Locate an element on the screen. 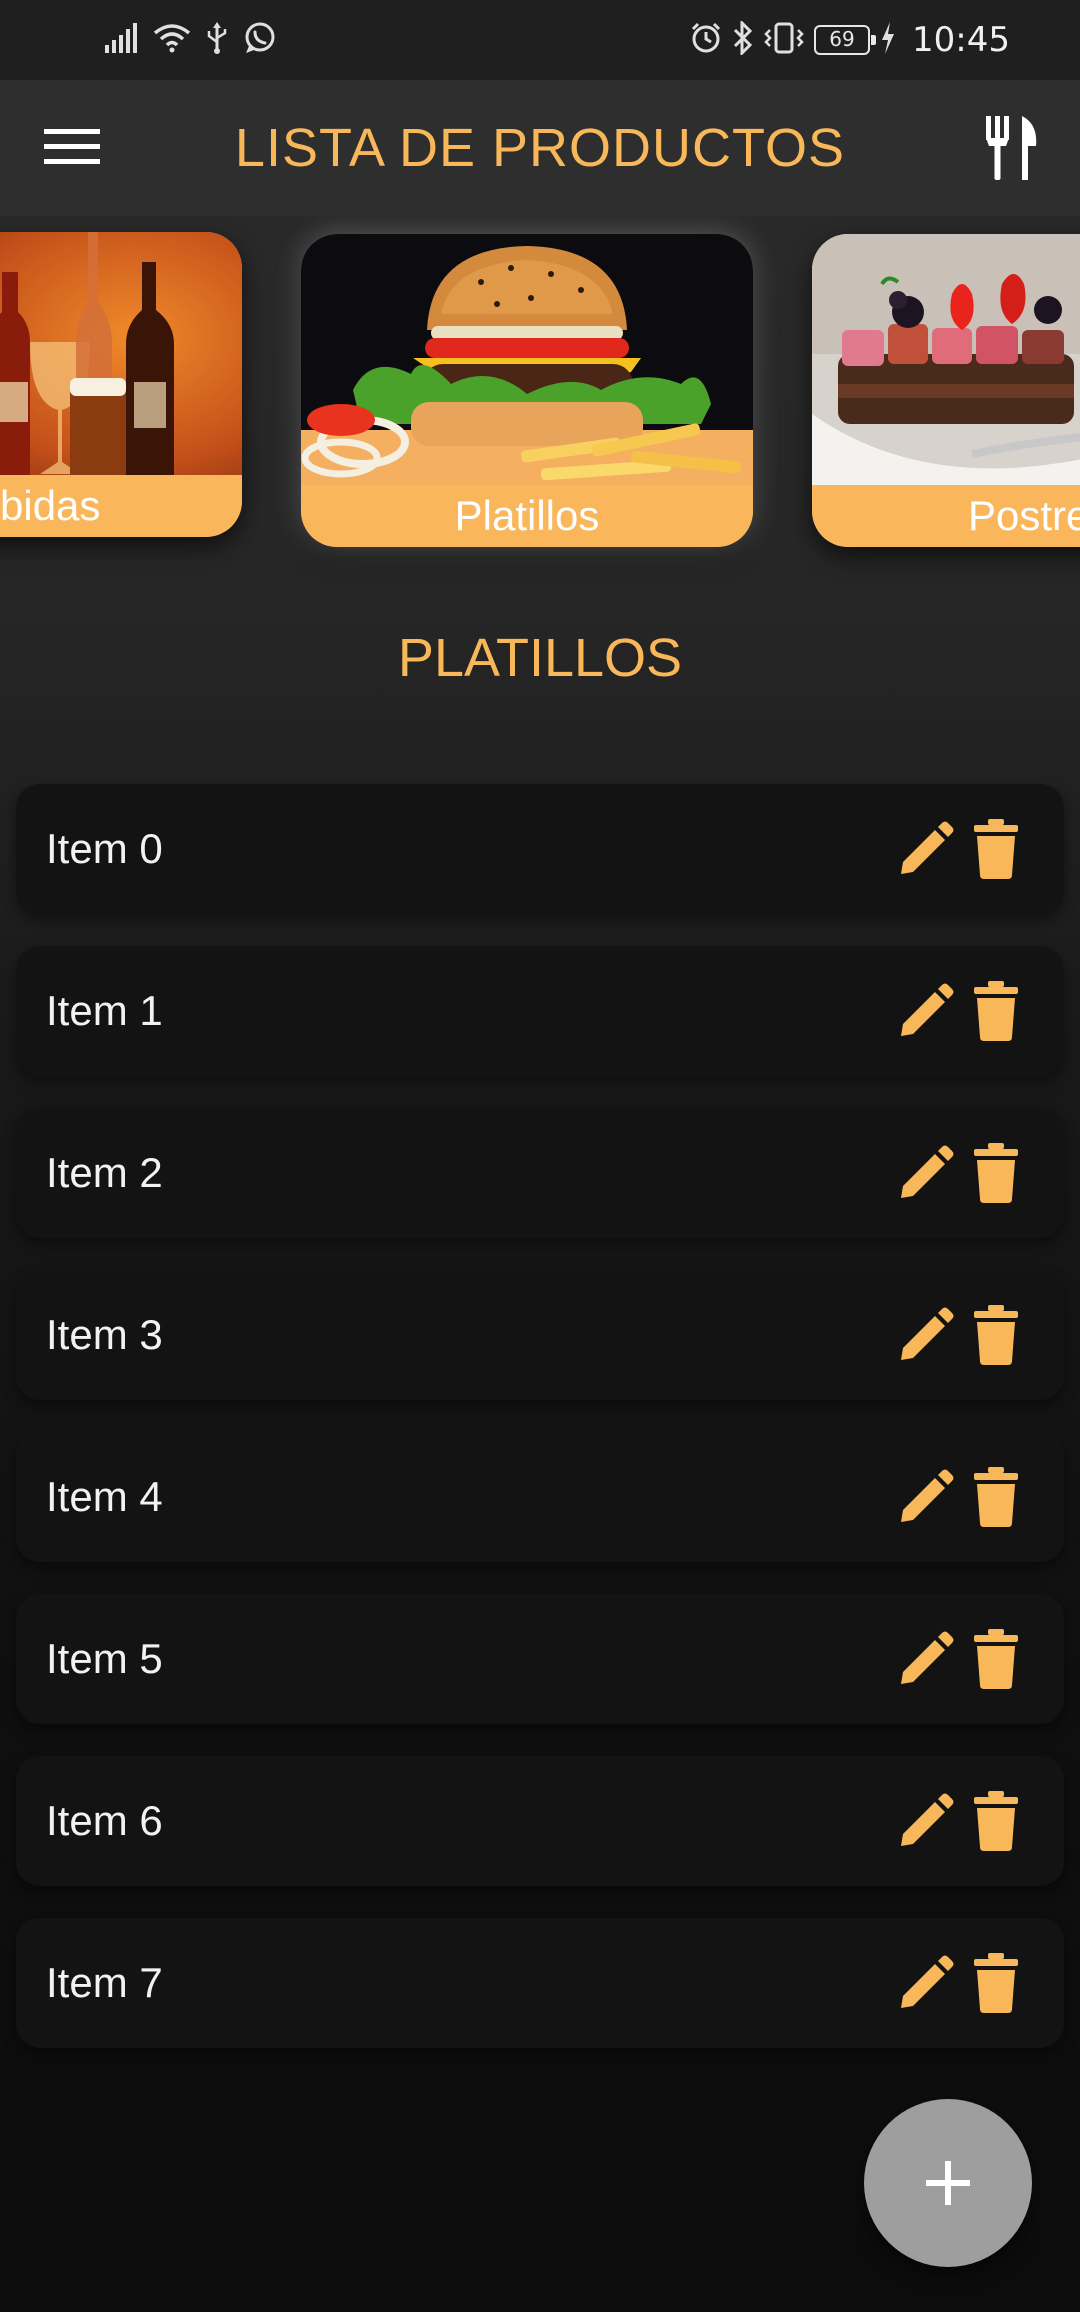 Image resolution: width=1080 pixels, height=2312 pixels. category-card-bebidas: bidas is located at coordinates (121, 384).